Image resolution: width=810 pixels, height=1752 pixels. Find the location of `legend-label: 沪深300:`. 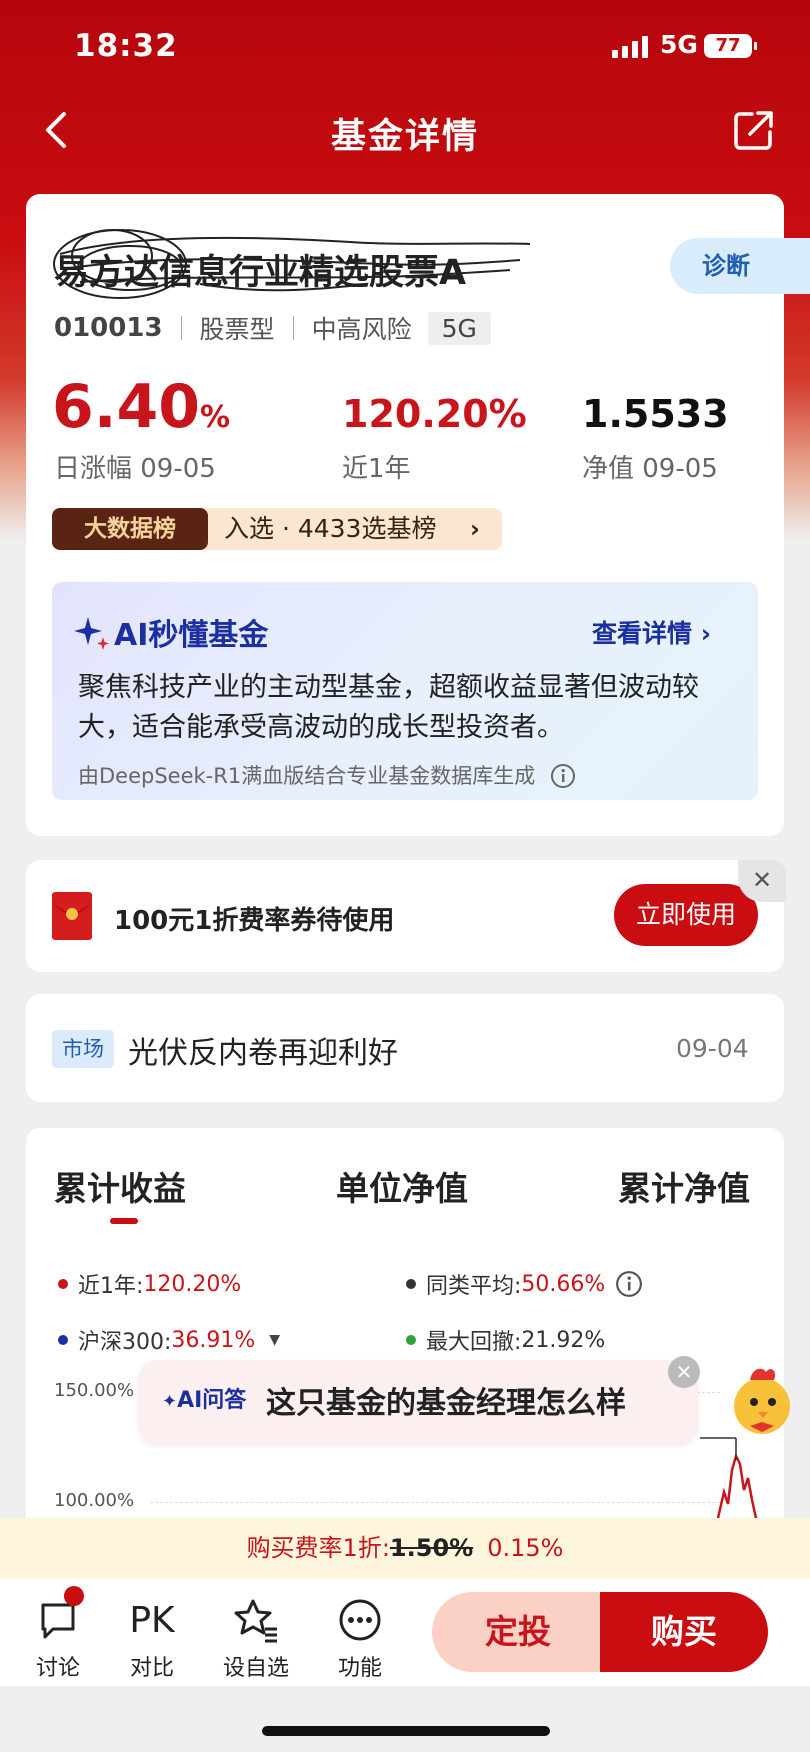

legend-label: 沪深300: is located at coordinates (125, 1342).